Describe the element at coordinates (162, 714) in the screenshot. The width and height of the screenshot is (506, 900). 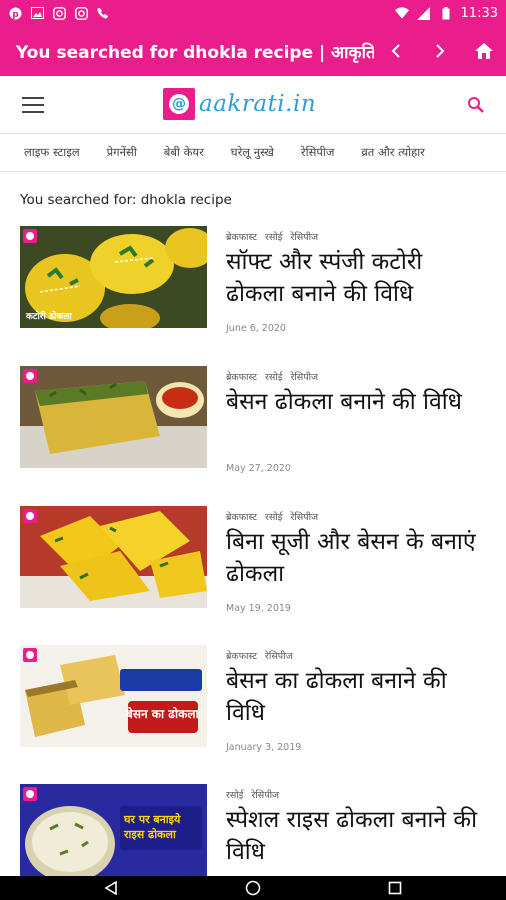
I see `thumbnail-caption: बेसन का ढोकला` at that location.